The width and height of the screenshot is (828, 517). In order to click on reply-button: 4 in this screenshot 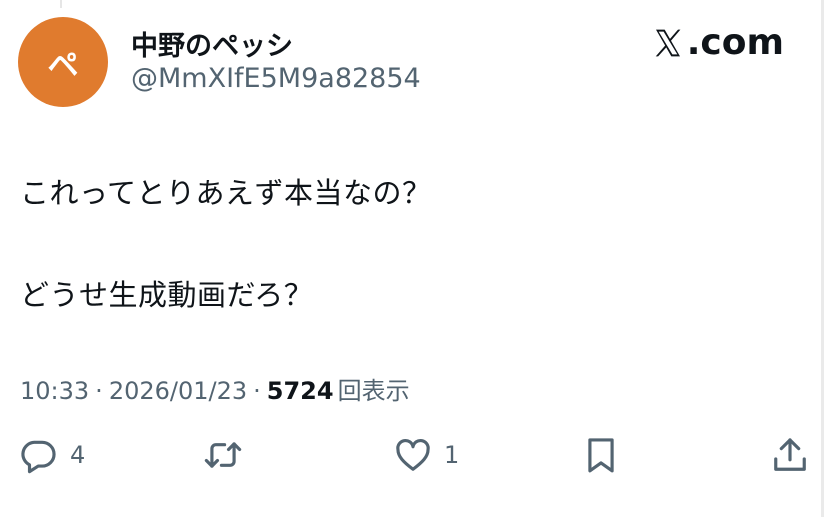, I will do `click(52, 455)`.